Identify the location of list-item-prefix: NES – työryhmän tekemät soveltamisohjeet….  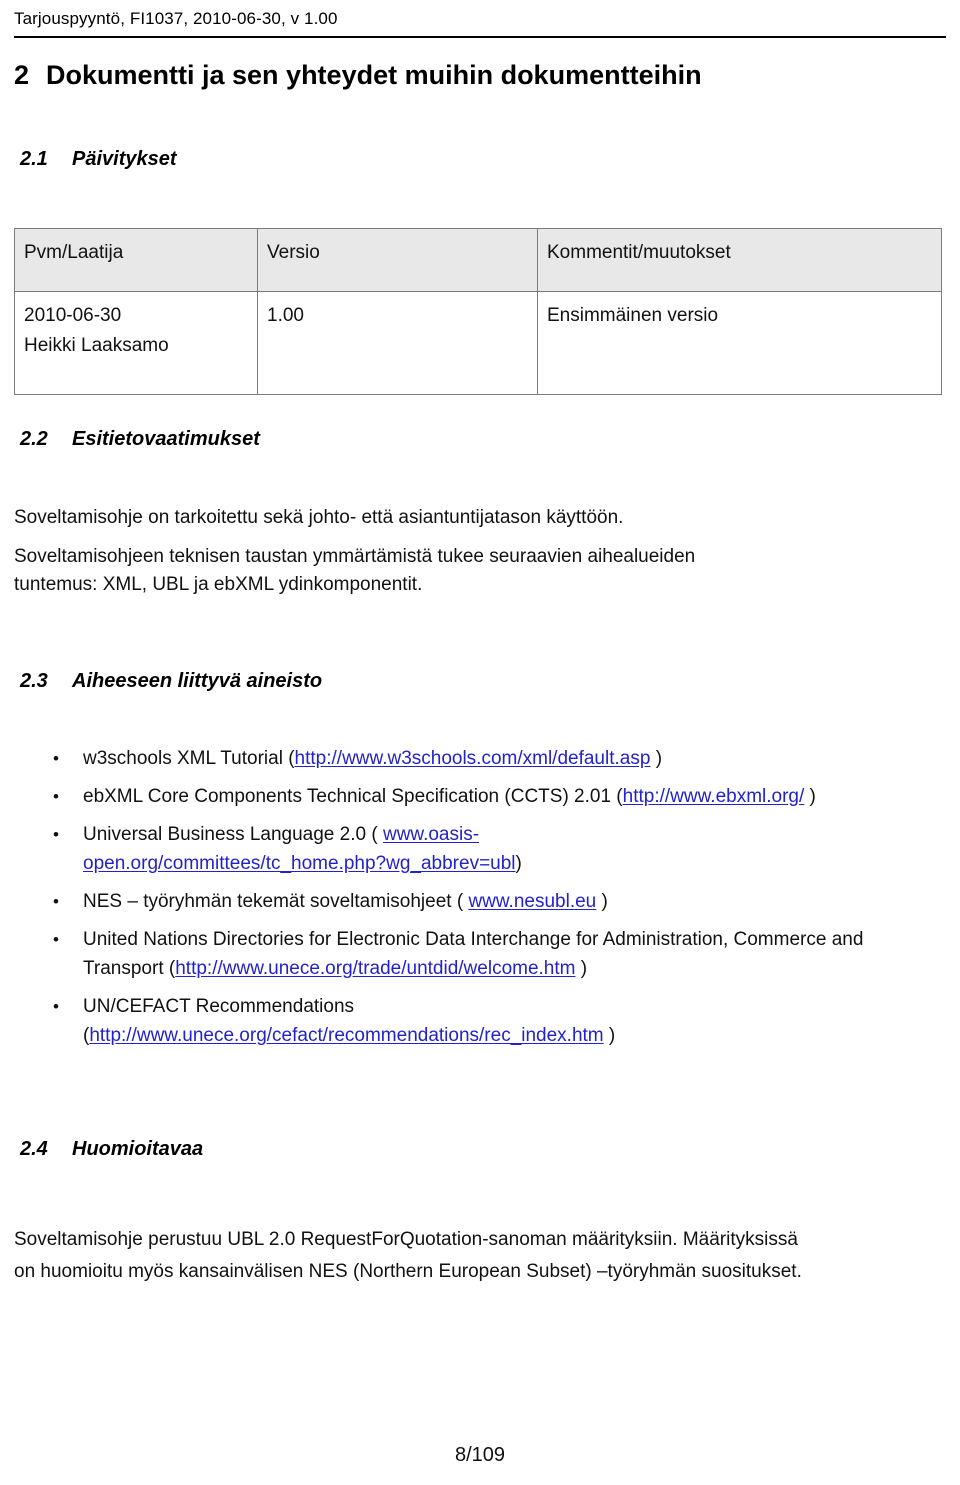
(276, 901).